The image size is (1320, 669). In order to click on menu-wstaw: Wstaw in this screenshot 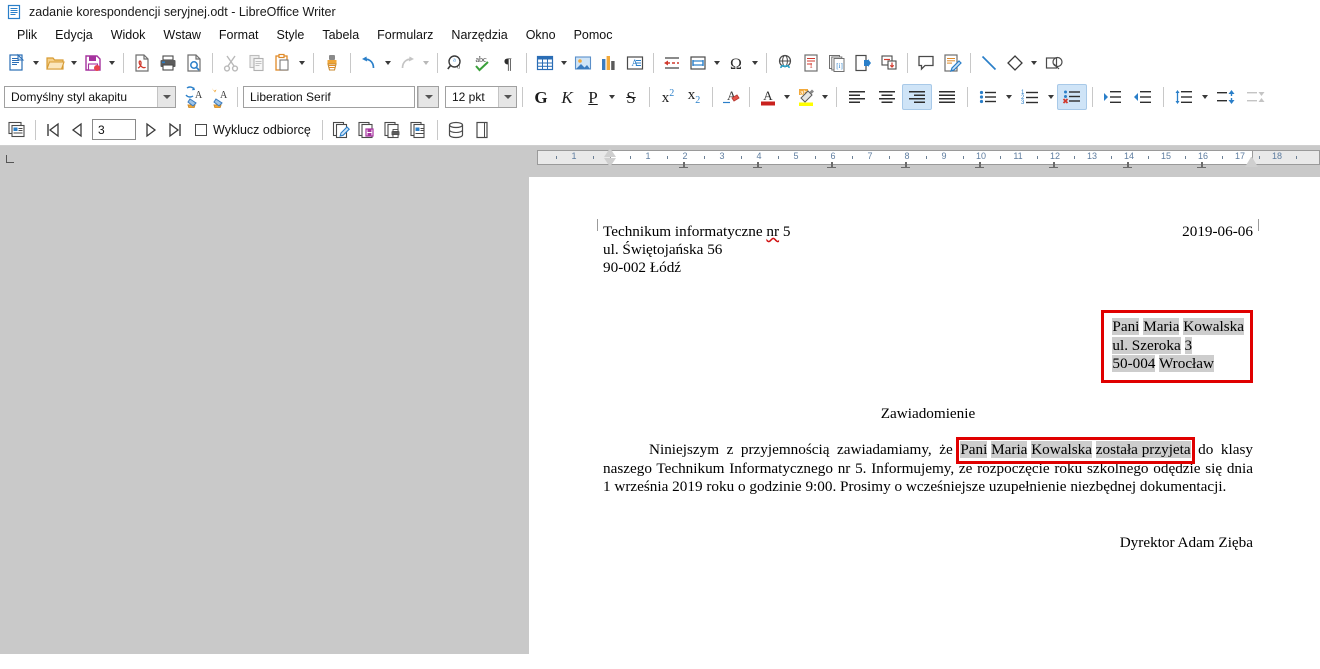, I will do `click(182, 35)`.